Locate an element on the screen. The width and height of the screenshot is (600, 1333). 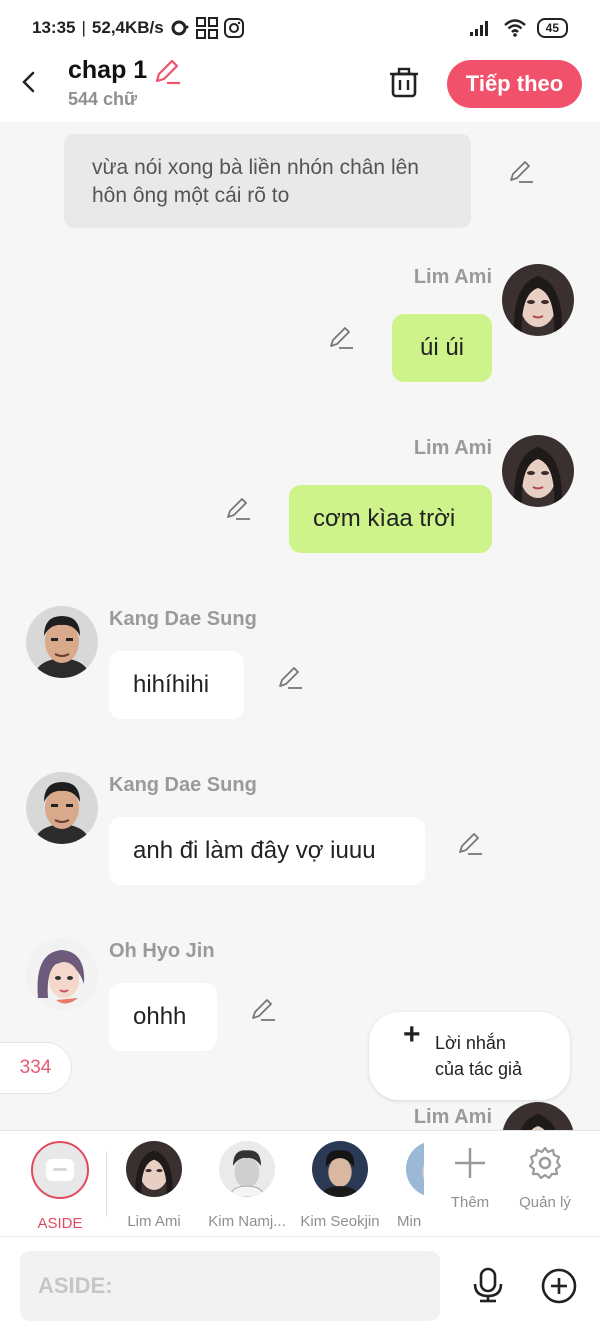
message-bubble: cơm kìaa trời is located at coordinates (390, 519).